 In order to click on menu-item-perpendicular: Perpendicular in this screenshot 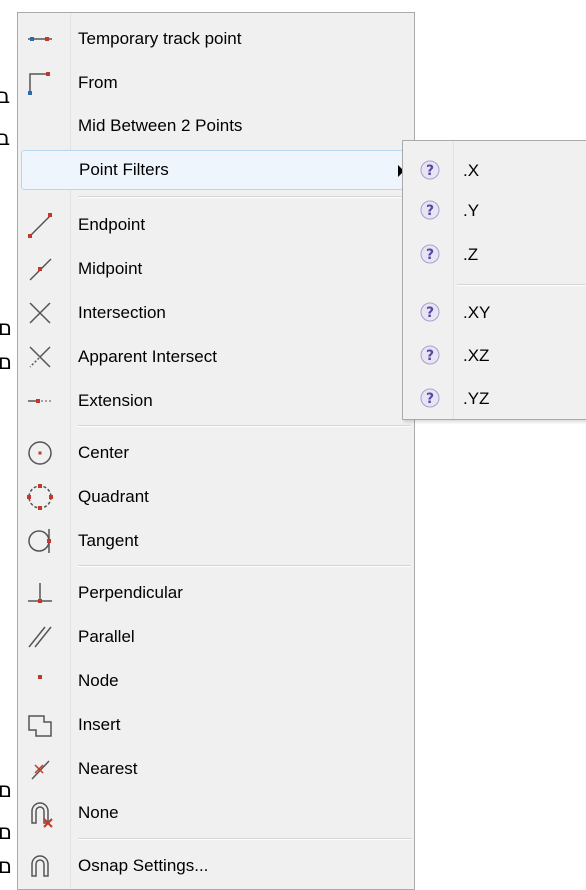, I will do `click(216, 593)`.